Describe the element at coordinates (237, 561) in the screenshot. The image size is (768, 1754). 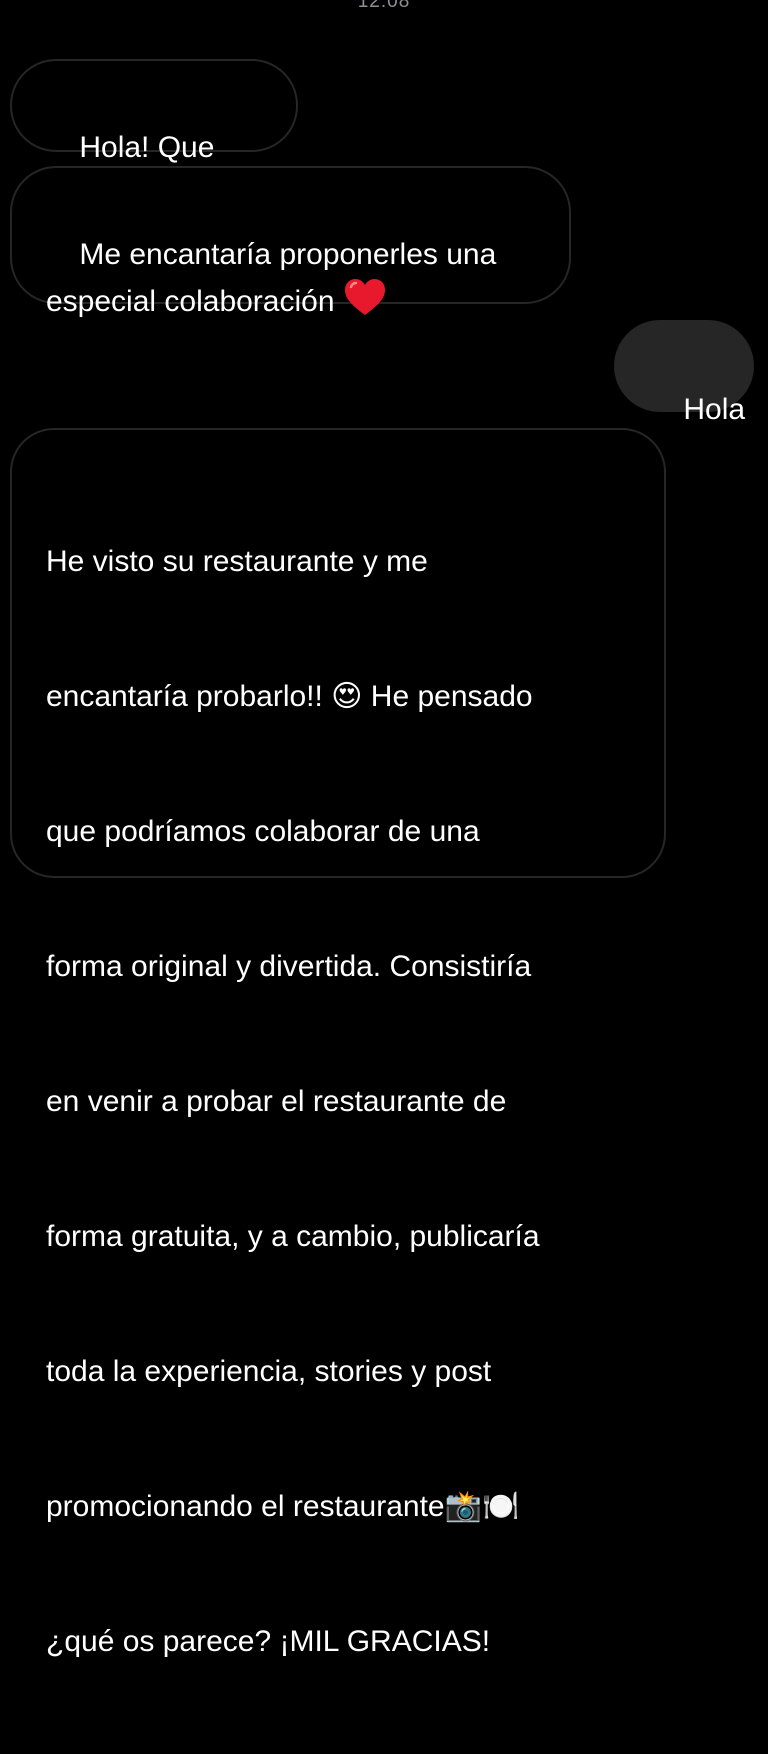
I see `message-line: He visto su restaurante y me` at that location.